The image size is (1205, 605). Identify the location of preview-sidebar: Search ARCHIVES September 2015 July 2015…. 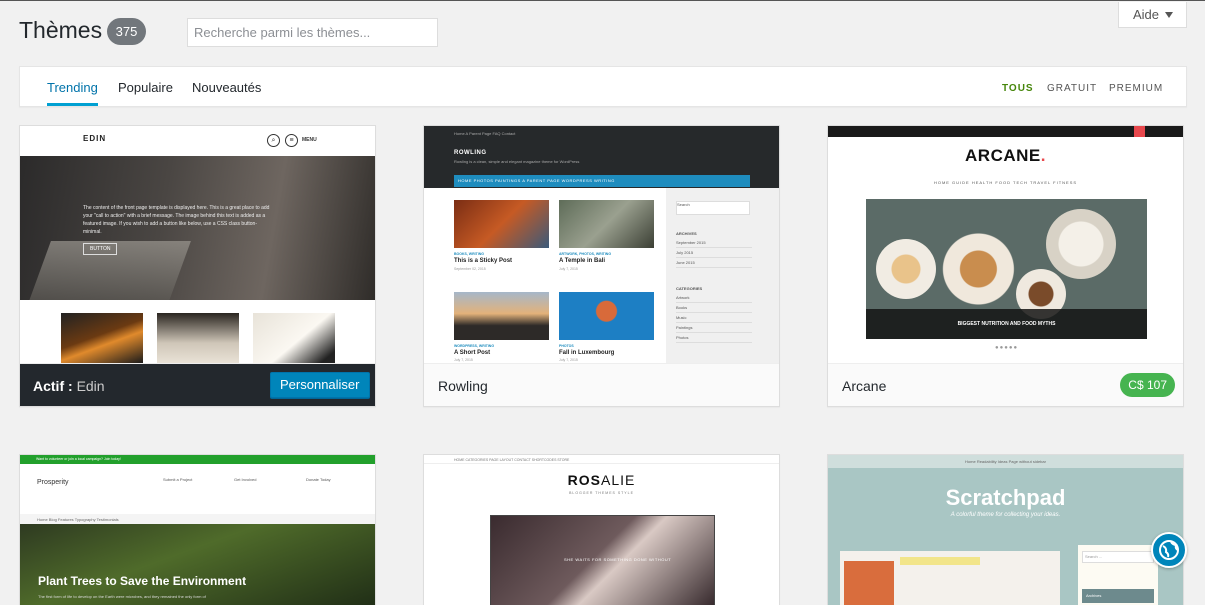
(714, 272).